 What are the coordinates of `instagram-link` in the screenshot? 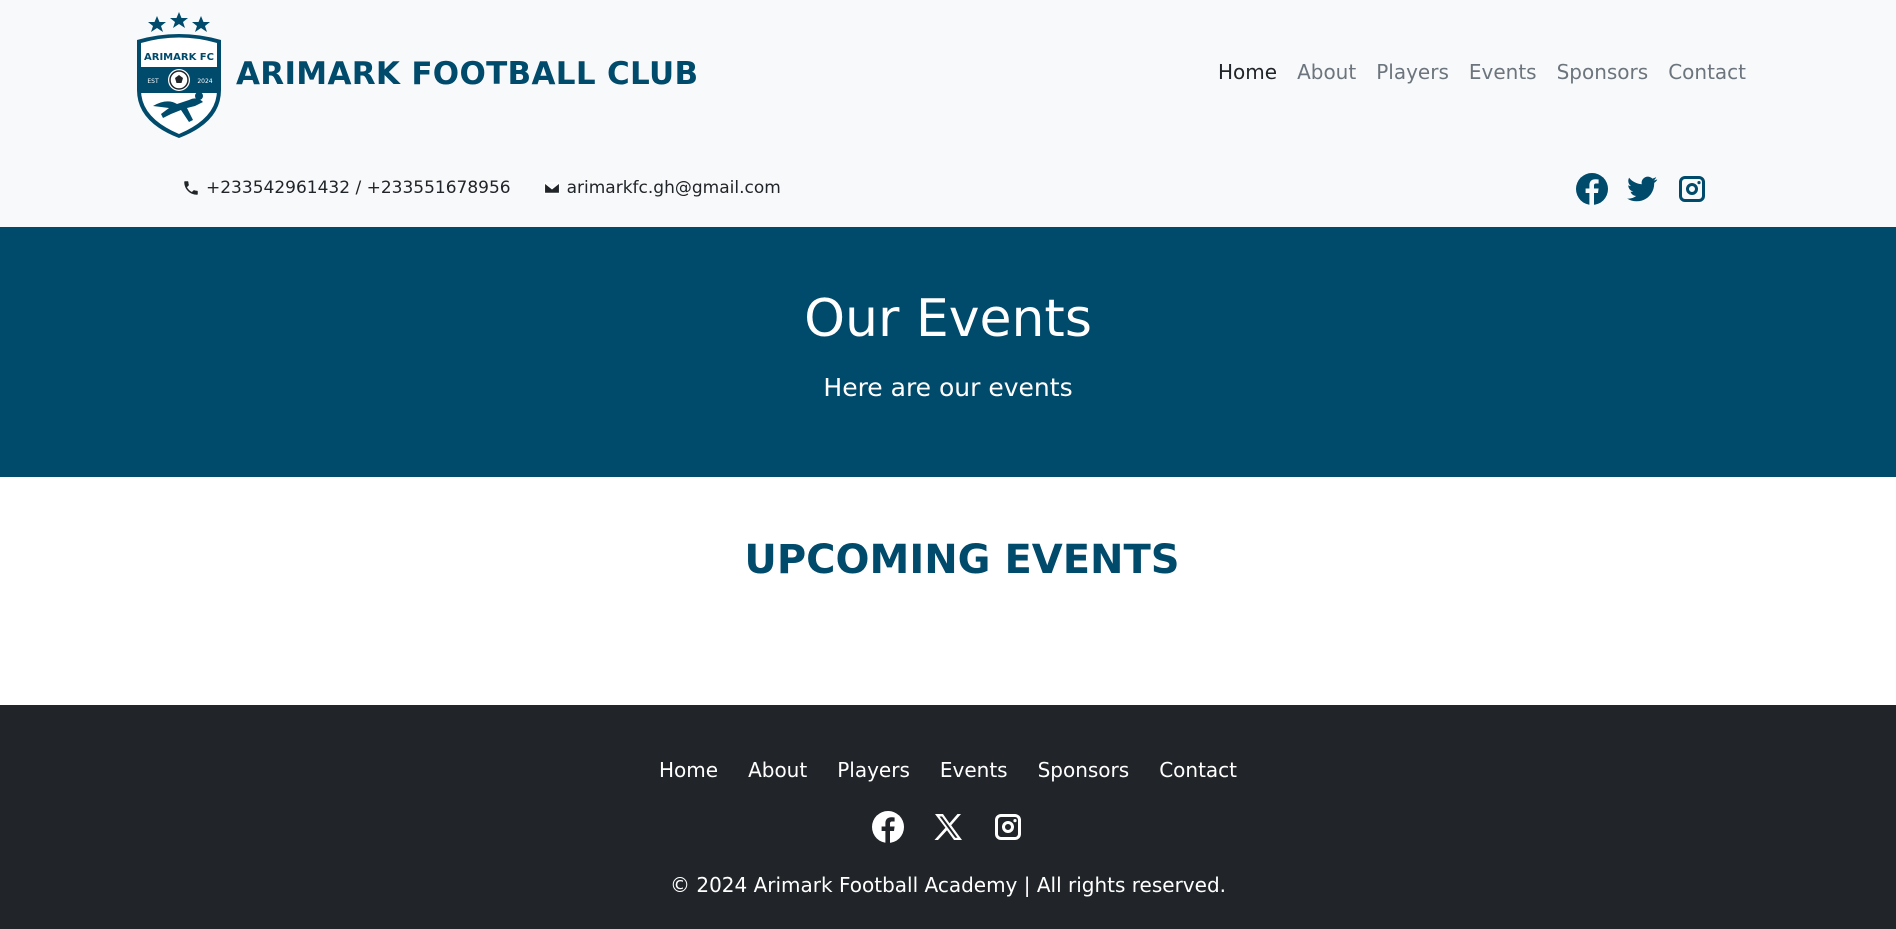 It's located at (1692, 191).